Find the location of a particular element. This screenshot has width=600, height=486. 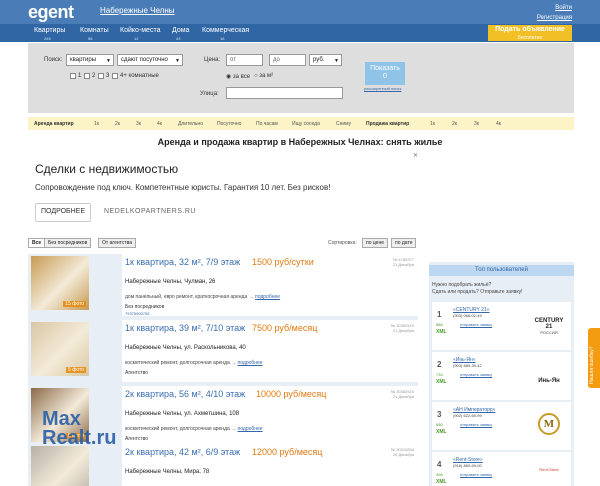

user-count: 496 is located at coordinates (439, 474).